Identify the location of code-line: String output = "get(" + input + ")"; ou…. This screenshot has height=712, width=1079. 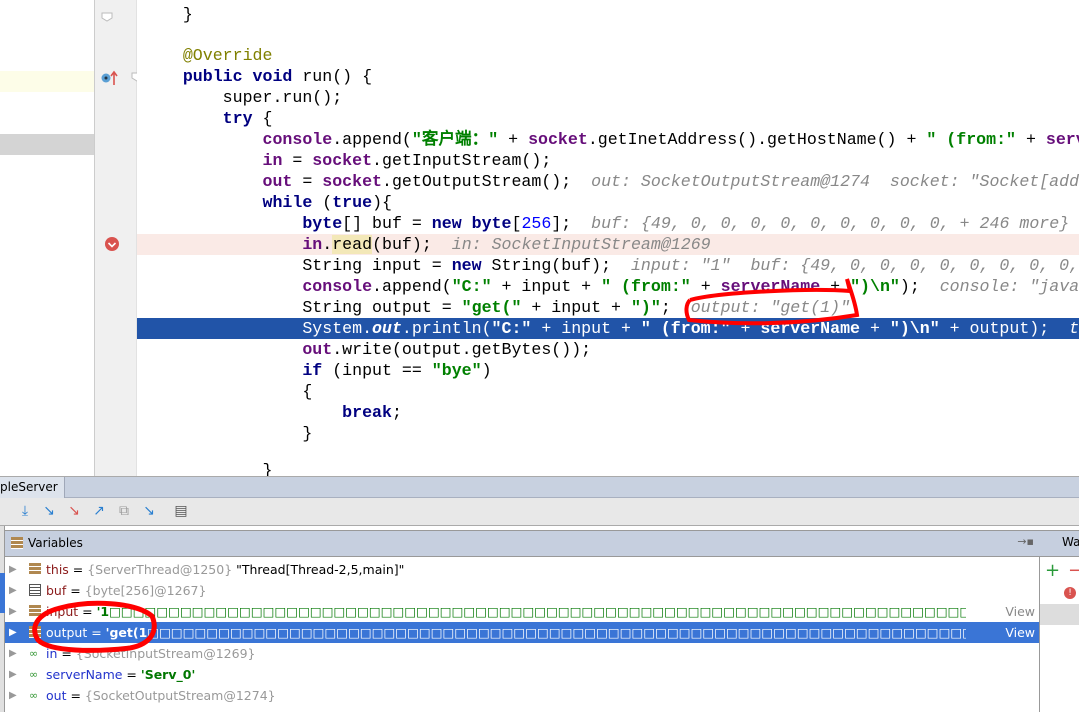
(608, 307).